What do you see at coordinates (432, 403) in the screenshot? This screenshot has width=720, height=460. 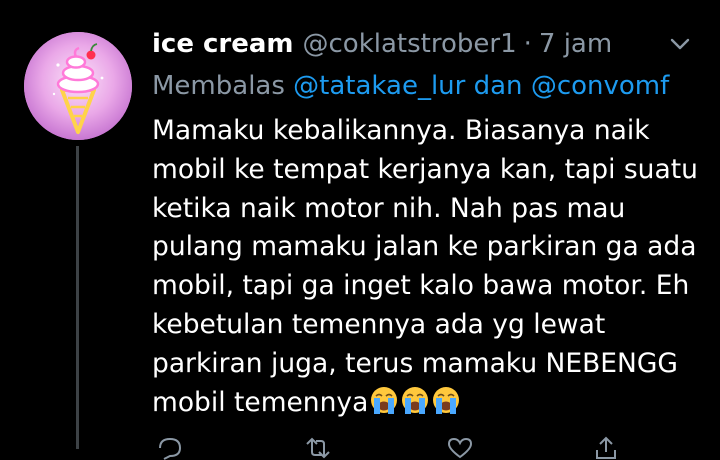 I see `tweet-text-line-last: mobil temennya` at bounding box center [432, 403].